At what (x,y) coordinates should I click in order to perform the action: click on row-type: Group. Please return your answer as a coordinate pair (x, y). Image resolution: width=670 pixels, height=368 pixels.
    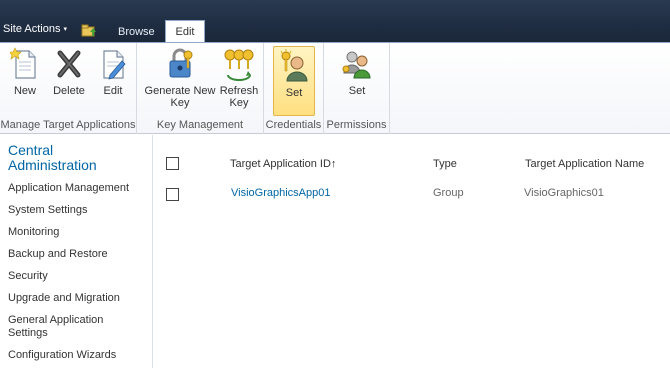
    Looking at the image, I should click on (448, 193).